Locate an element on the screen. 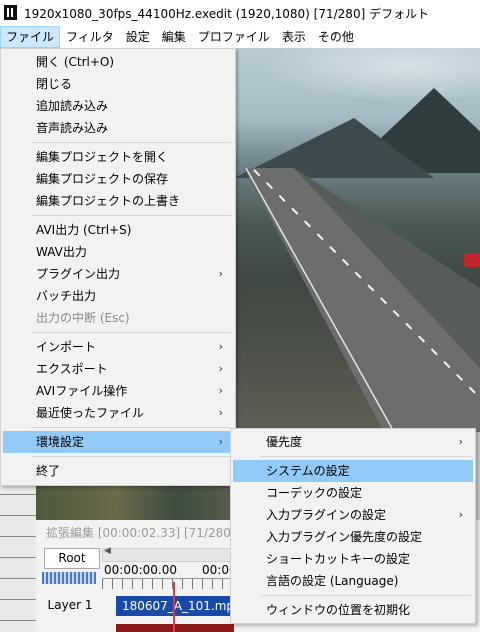 Image resolution: width=480 pixels, height=632 pixels. menu-item-audio-load: 音声読み込み is located at coordinates (118, 128).